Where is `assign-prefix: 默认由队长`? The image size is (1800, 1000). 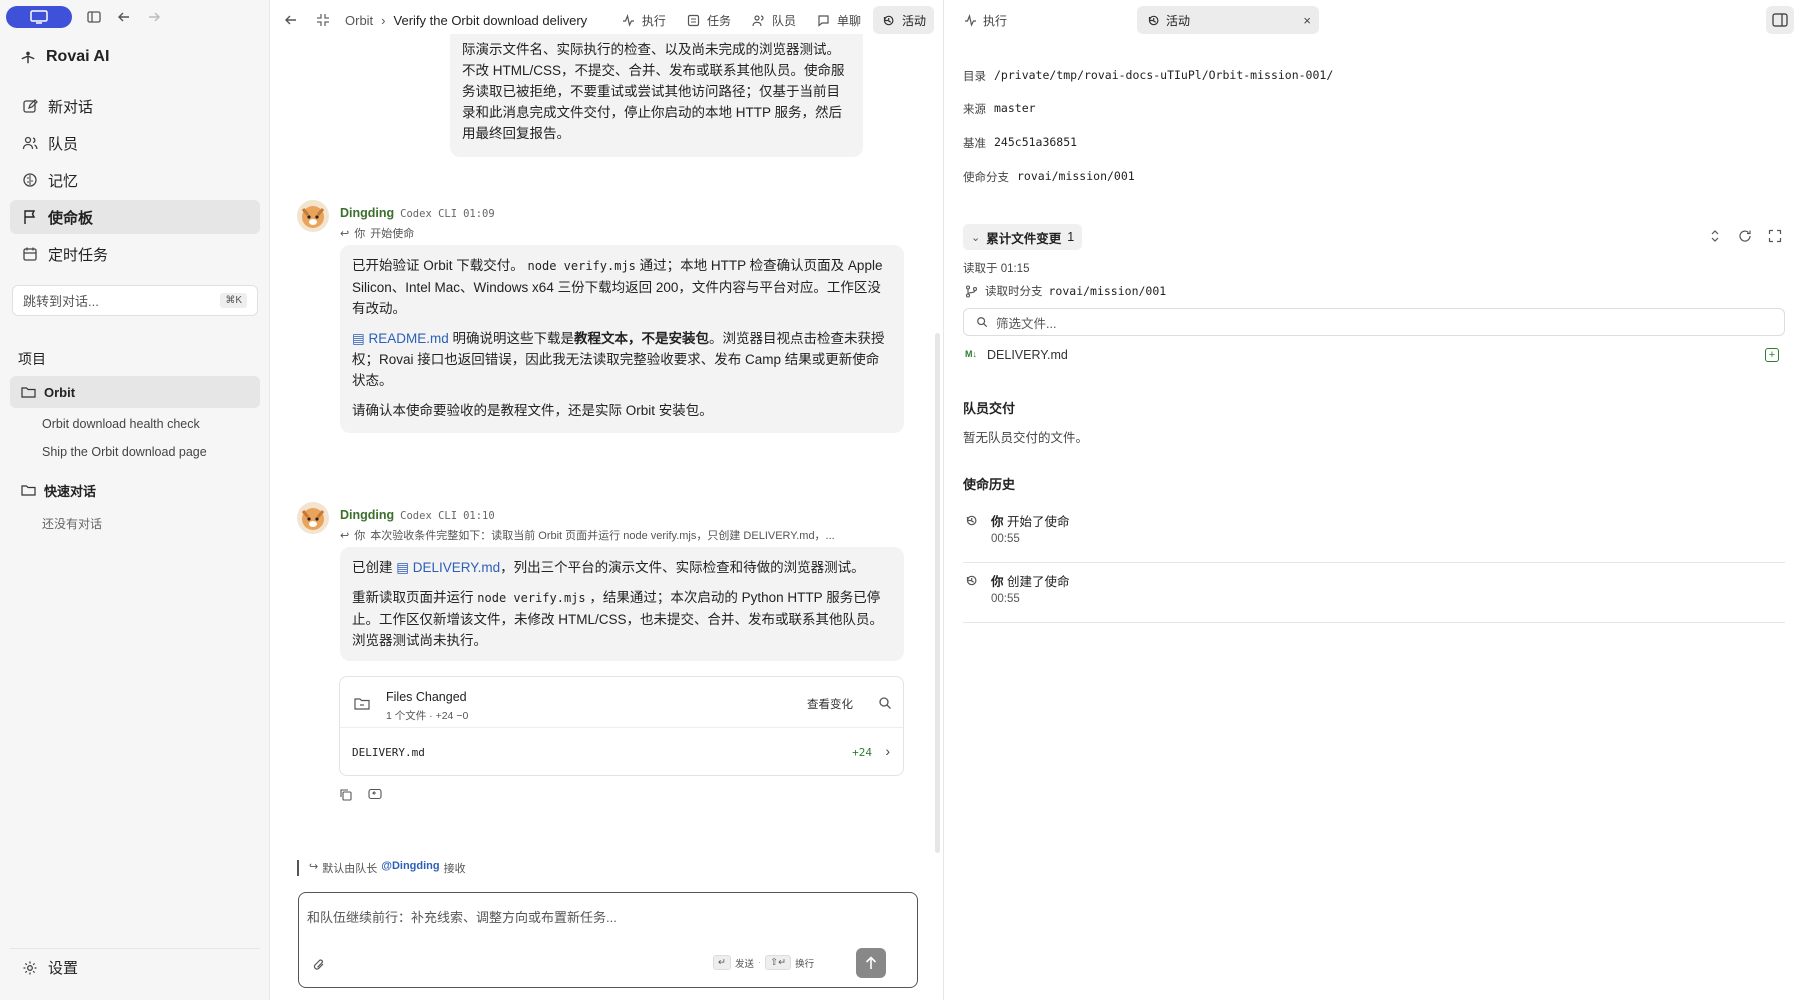
assign-prefix: 默认由队长 is located at coordinates (350, 869).